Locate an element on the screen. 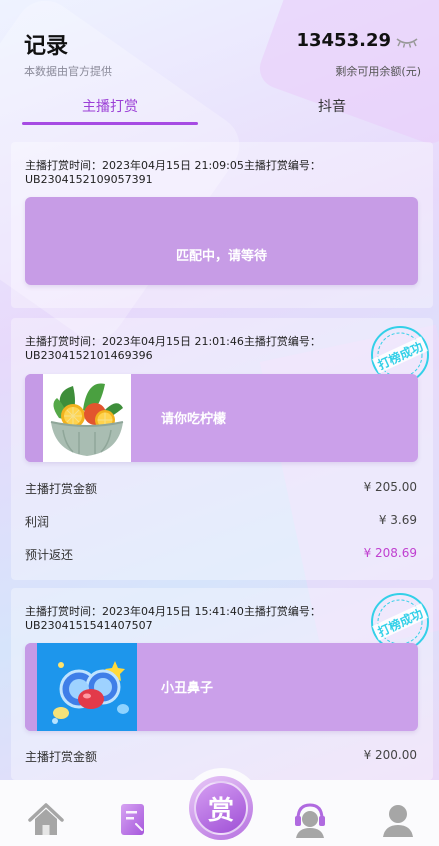  record-id: UB2304152109057391 is located at coordinates (89, 179).